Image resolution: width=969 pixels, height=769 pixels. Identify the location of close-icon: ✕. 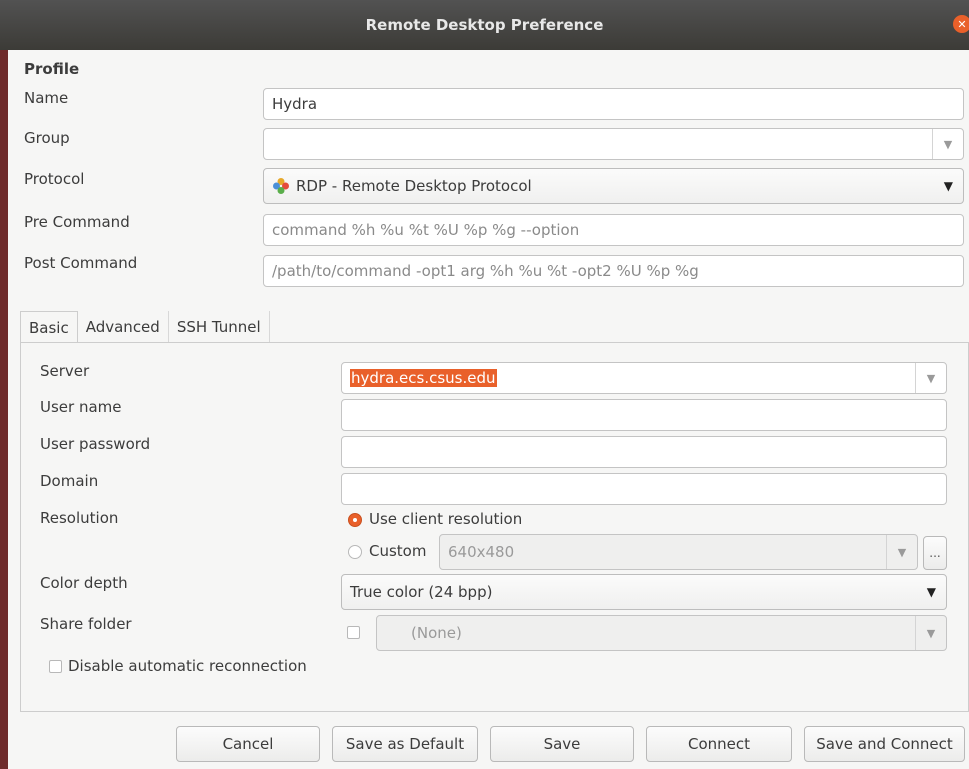
(961, 24).